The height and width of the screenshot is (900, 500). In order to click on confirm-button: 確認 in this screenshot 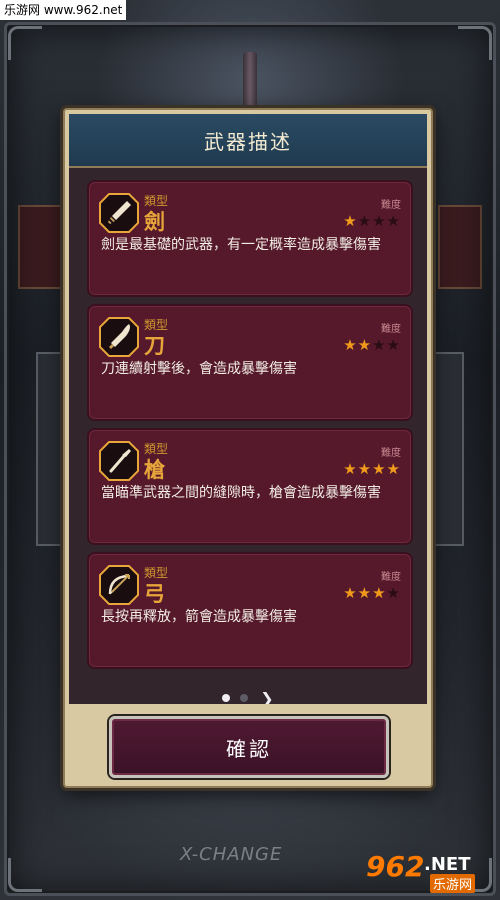, I will do `click(249, 747)`.